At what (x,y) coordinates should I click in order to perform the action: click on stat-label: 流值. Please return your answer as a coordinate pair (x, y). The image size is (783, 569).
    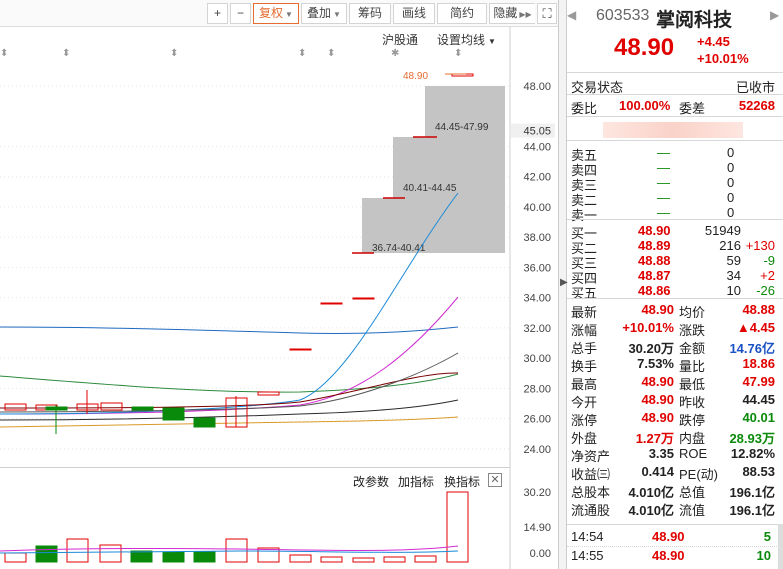
    Looking at the image, I should click on (692, 510).